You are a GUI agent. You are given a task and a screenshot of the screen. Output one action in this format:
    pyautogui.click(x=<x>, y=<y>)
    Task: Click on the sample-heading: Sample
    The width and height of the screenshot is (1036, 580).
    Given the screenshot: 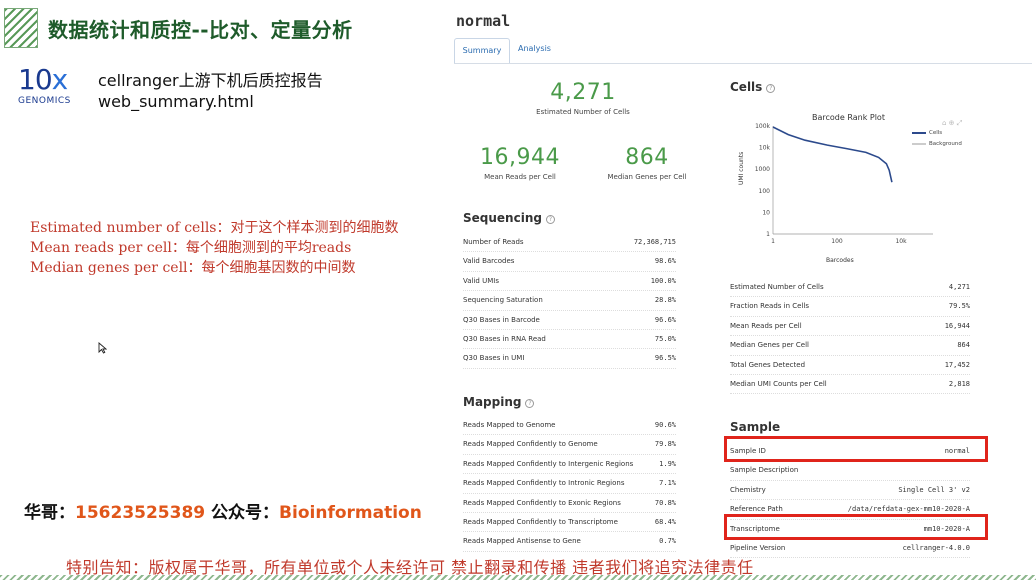 What is the action you would take?
    pyautogui.click(x=755, y=427)
    